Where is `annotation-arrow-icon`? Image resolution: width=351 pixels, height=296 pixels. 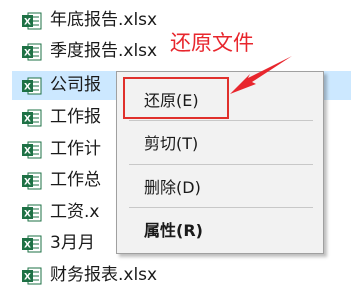 annotation-arrow-icon is located at coordinates (261, 75).